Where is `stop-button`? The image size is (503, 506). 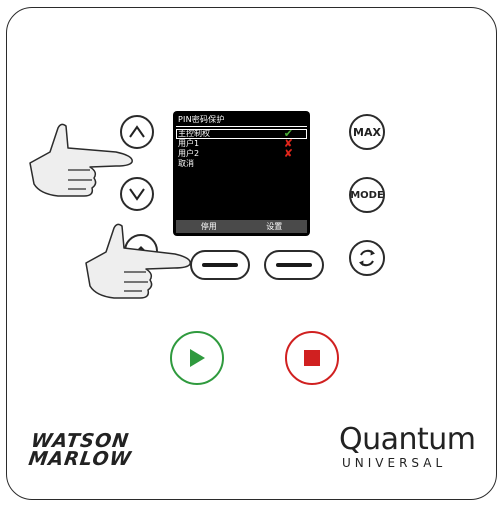 stop-button is located at coordinates (312, 358).